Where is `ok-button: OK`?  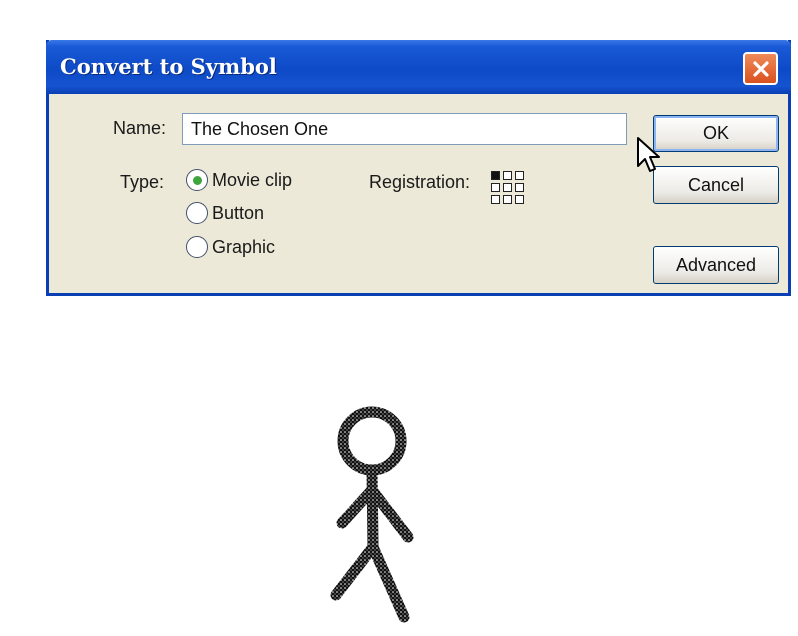 ok-button: OK is located at coordinates (716, 133).